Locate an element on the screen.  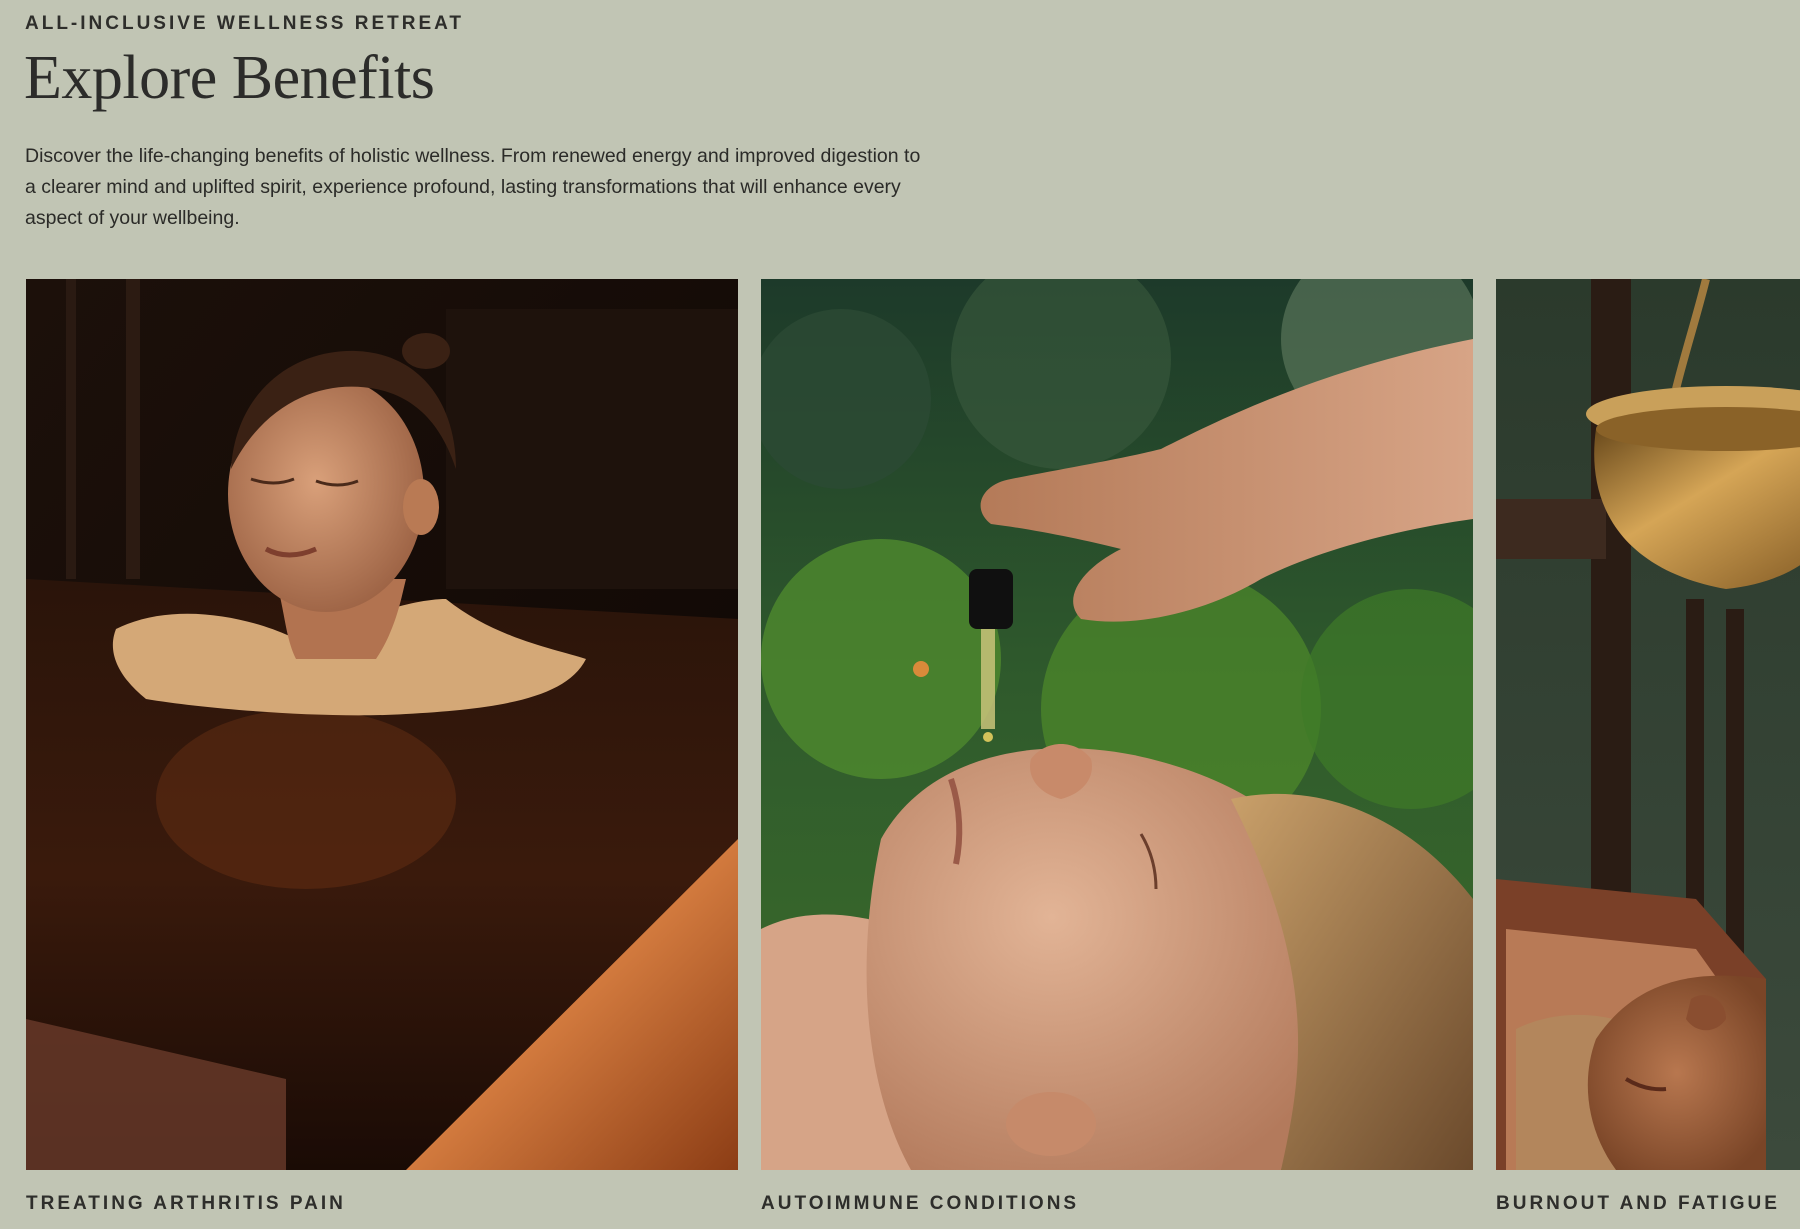
benefit-card-label: AUTOIMMUNE CONDITIONS is located at coordinates (920, 1203).